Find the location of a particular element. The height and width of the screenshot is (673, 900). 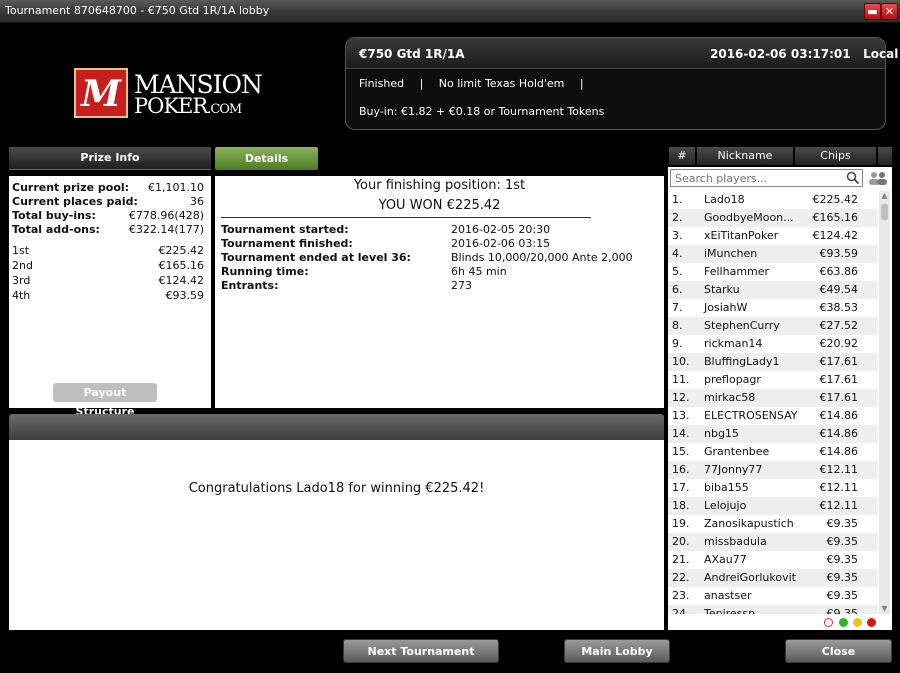

prize-info-header: Prize Info is located at coordinates (110, 158).